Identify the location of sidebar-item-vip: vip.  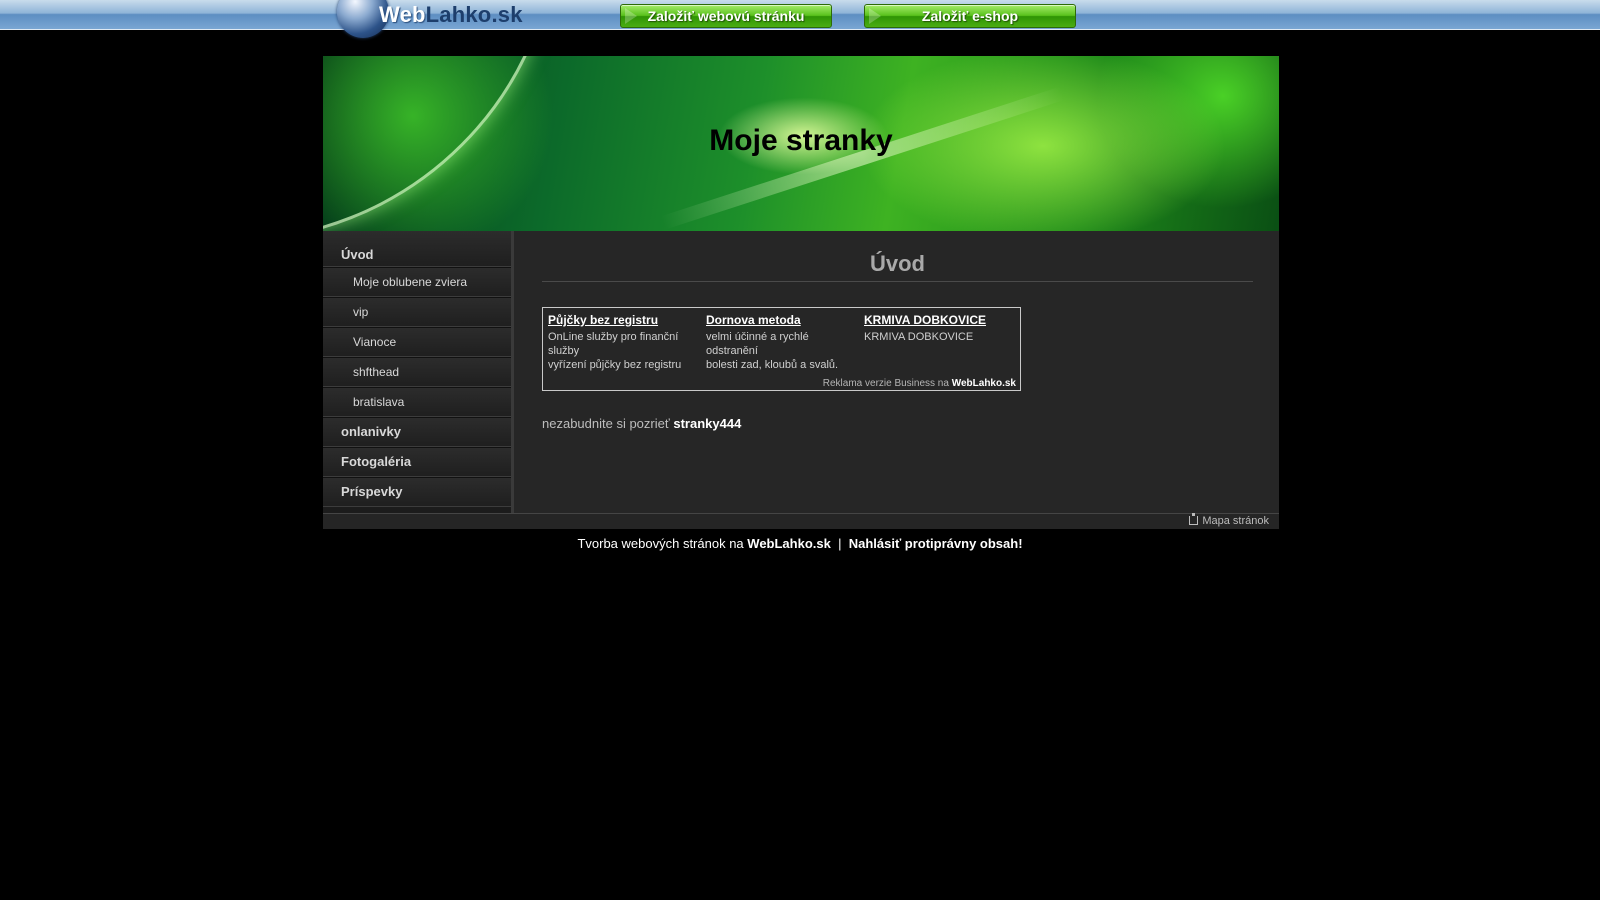
(417, 312).